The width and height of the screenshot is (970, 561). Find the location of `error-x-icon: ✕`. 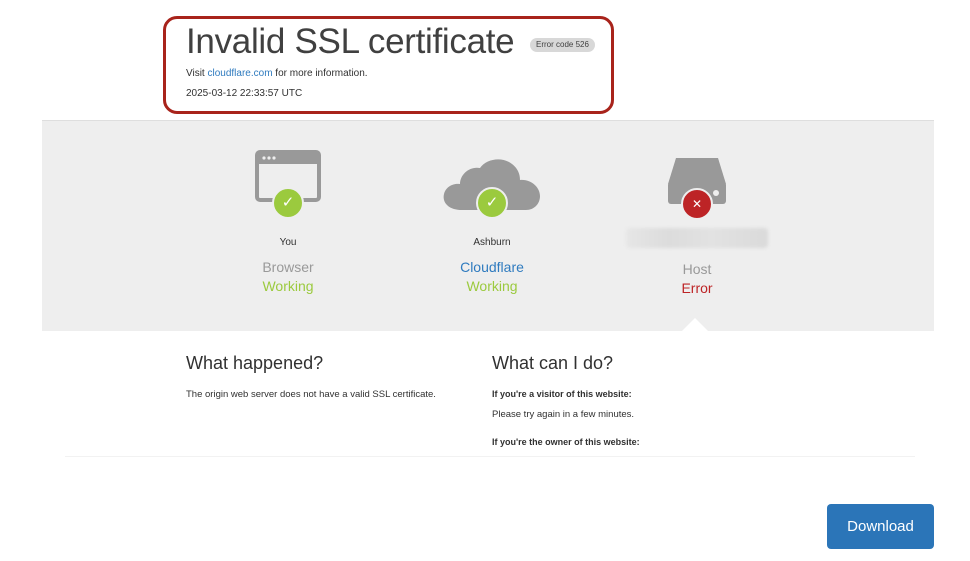

error-x-icon: ✕ is located at coordinates (697, 204).